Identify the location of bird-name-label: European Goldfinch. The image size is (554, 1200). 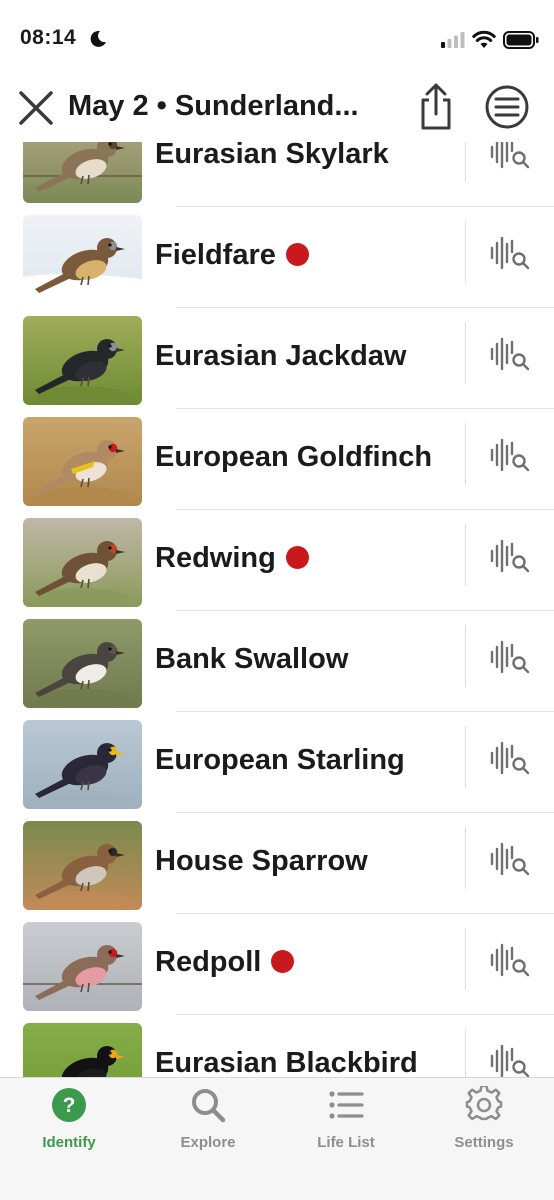
(294, 457).